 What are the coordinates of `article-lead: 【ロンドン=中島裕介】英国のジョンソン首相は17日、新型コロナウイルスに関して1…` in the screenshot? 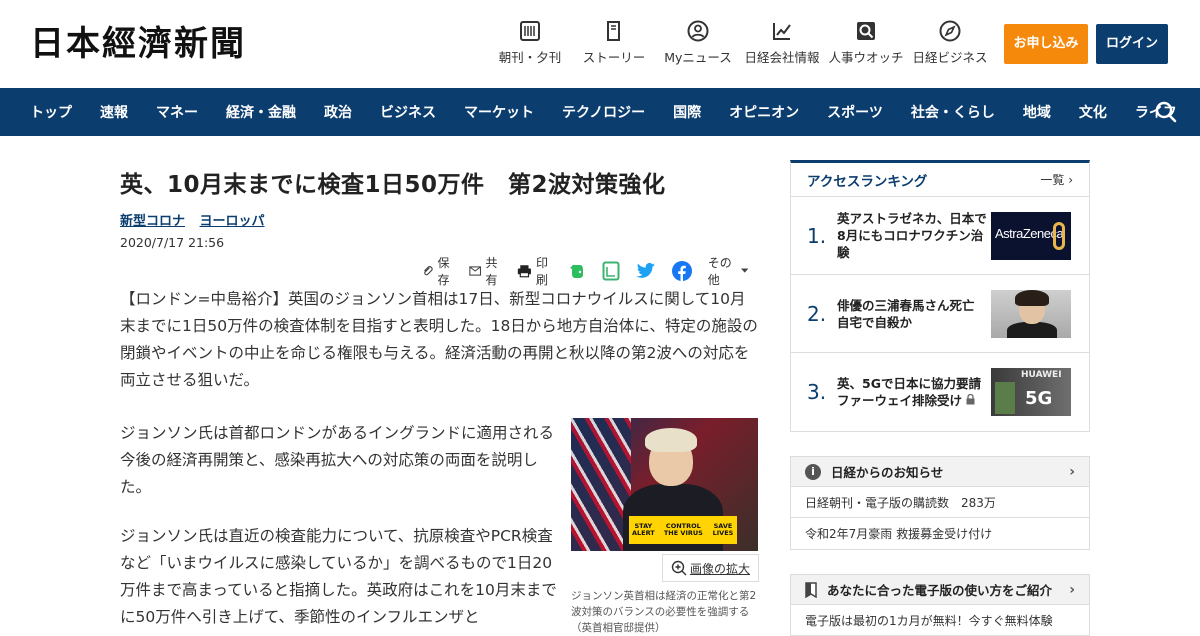 It's located at (439, 339).